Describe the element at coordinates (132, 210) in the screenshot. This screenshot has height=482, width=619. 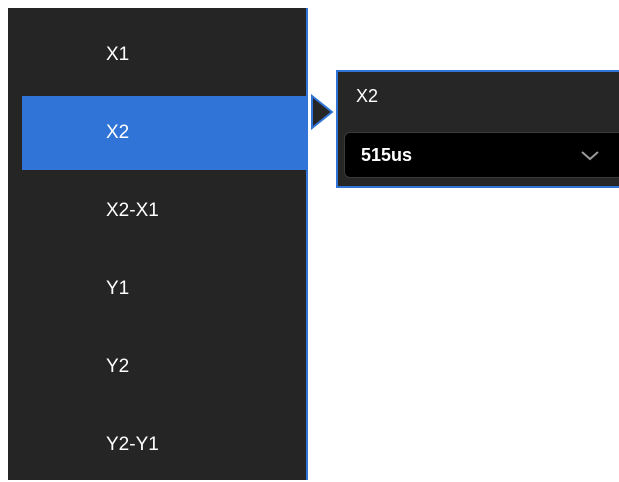
I see `menu-item-label: X2-X1` at that location.